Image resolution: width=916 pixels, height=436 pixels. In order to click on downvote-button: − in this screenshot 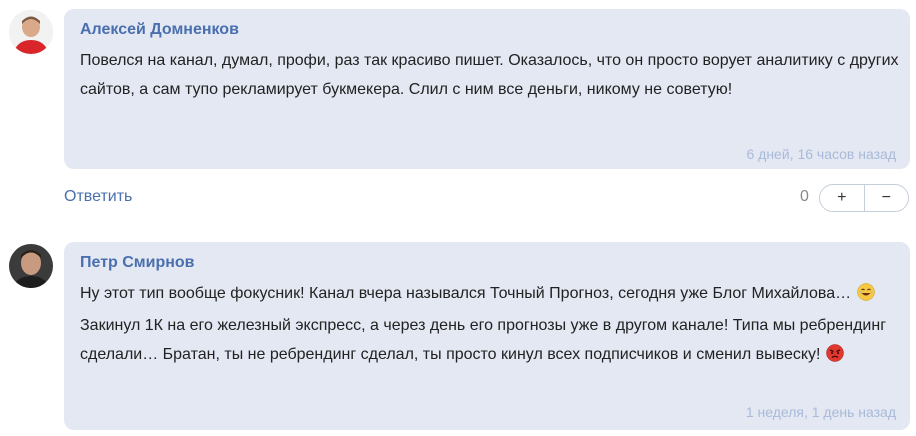, I will do `click(886, 198)`.